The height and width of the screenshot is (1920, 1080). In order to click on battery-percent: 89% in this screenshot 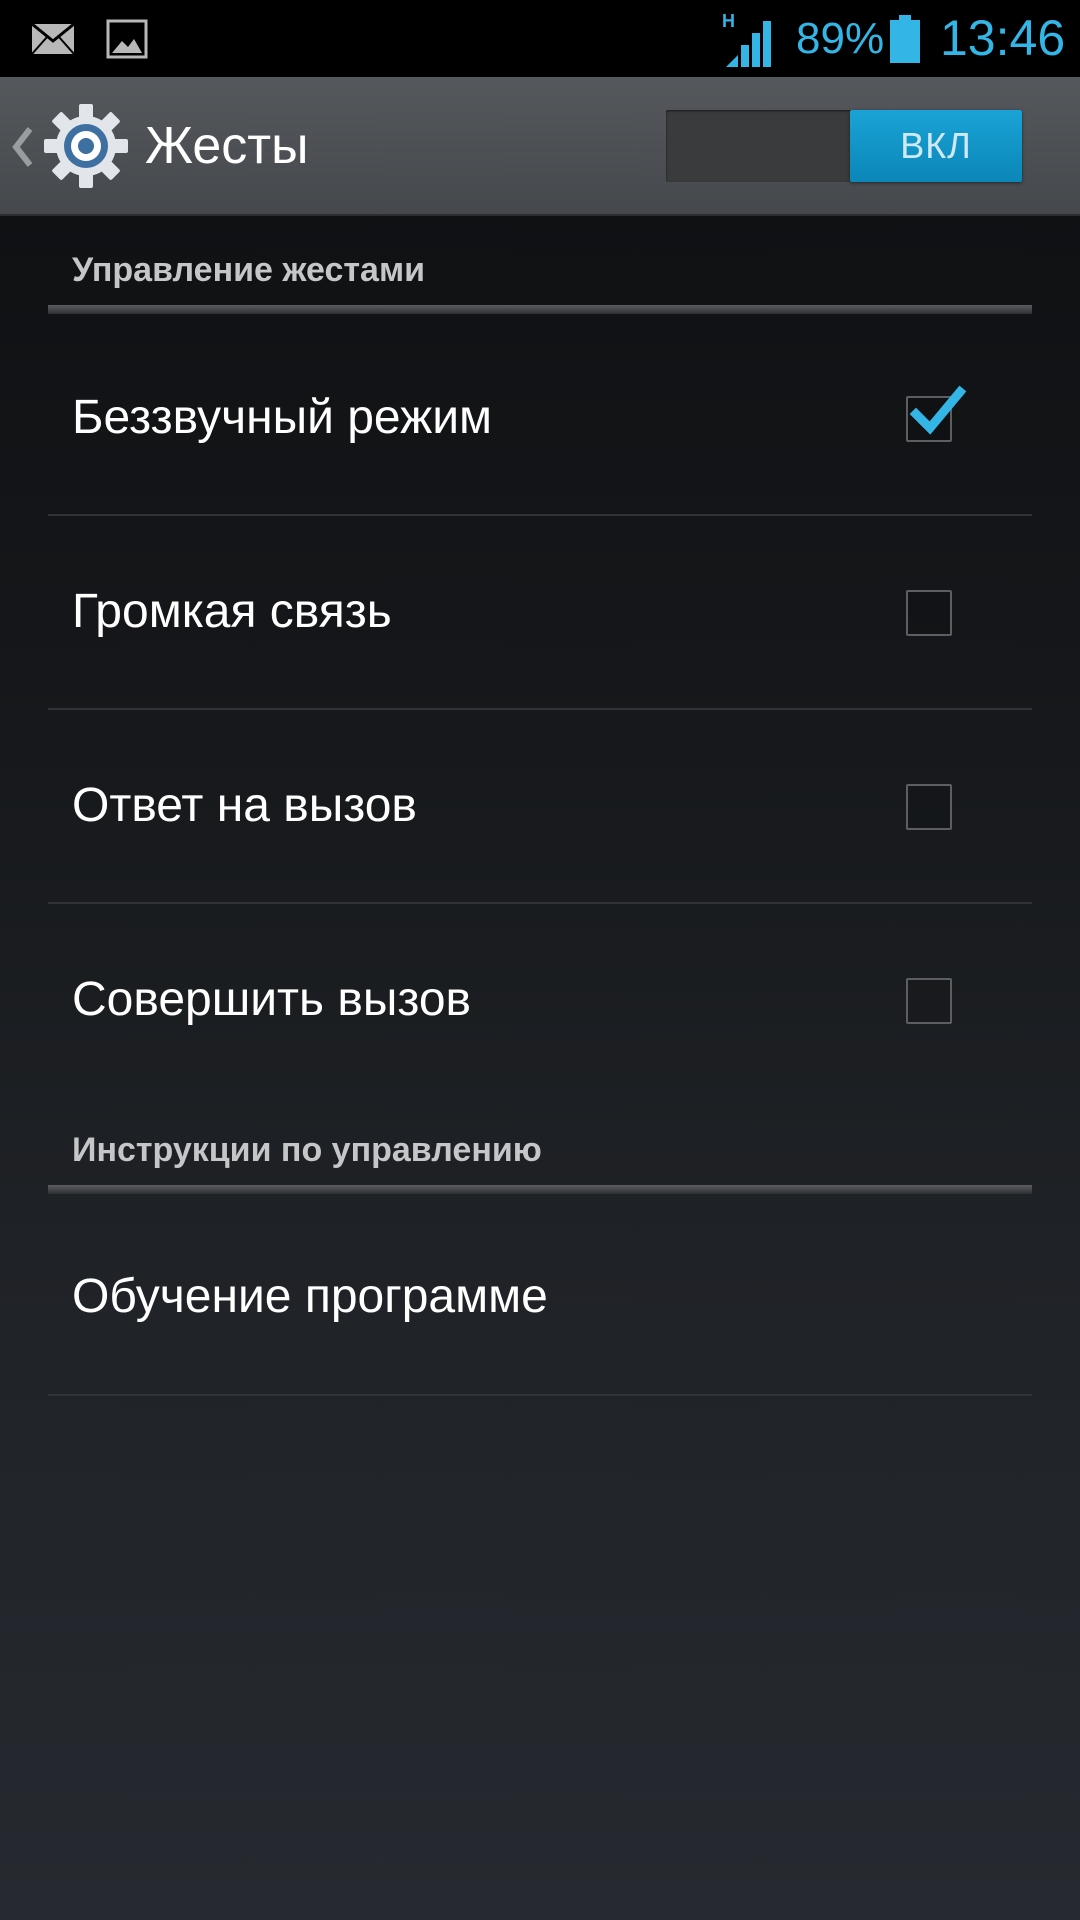, I will do `click(840, 38)`.